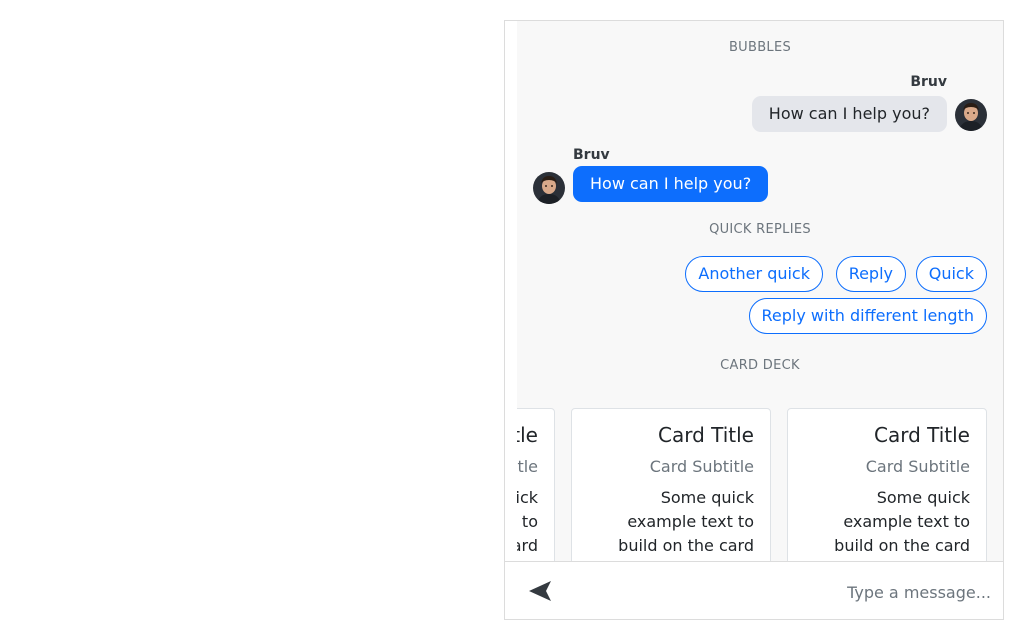 This screenshot has width=1024, height=640. Describe the element at coordinates (760, 365) in the screenshot. I see `section-label-card-deck: CARD DECK` at that location.